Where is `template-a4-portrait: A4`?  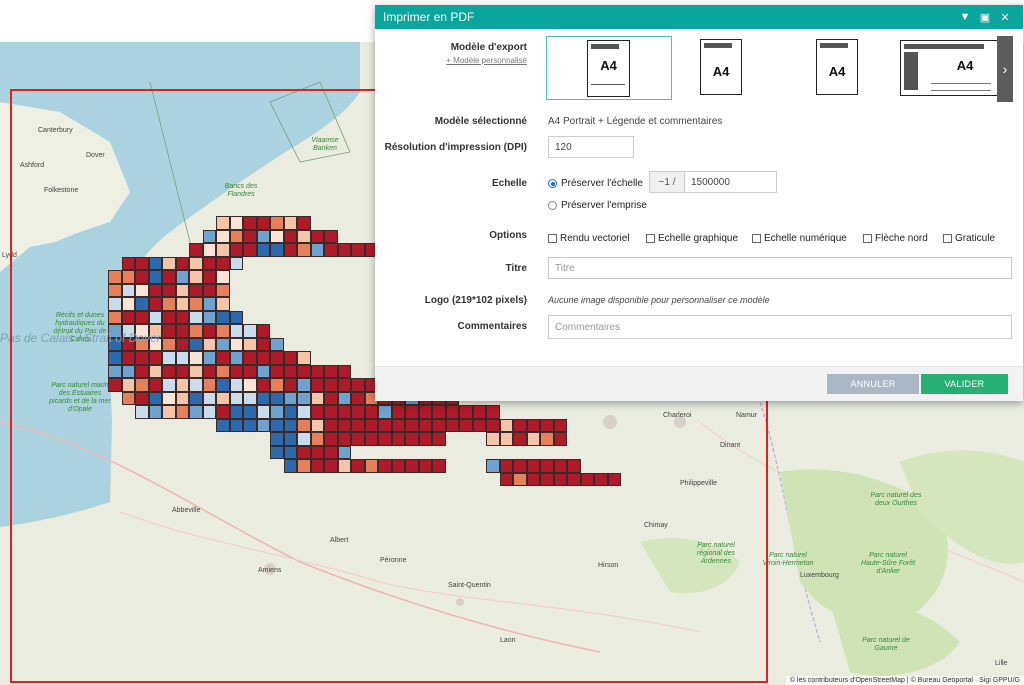
template-a4-portrait: A4 is located at coordinates (735, 68).